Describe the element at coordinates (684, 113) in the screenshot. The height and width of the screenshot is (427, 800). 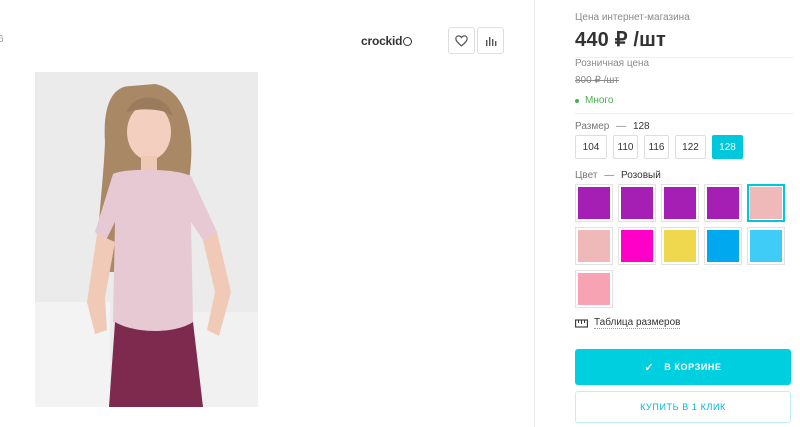
I see `stock-divider` at that location.